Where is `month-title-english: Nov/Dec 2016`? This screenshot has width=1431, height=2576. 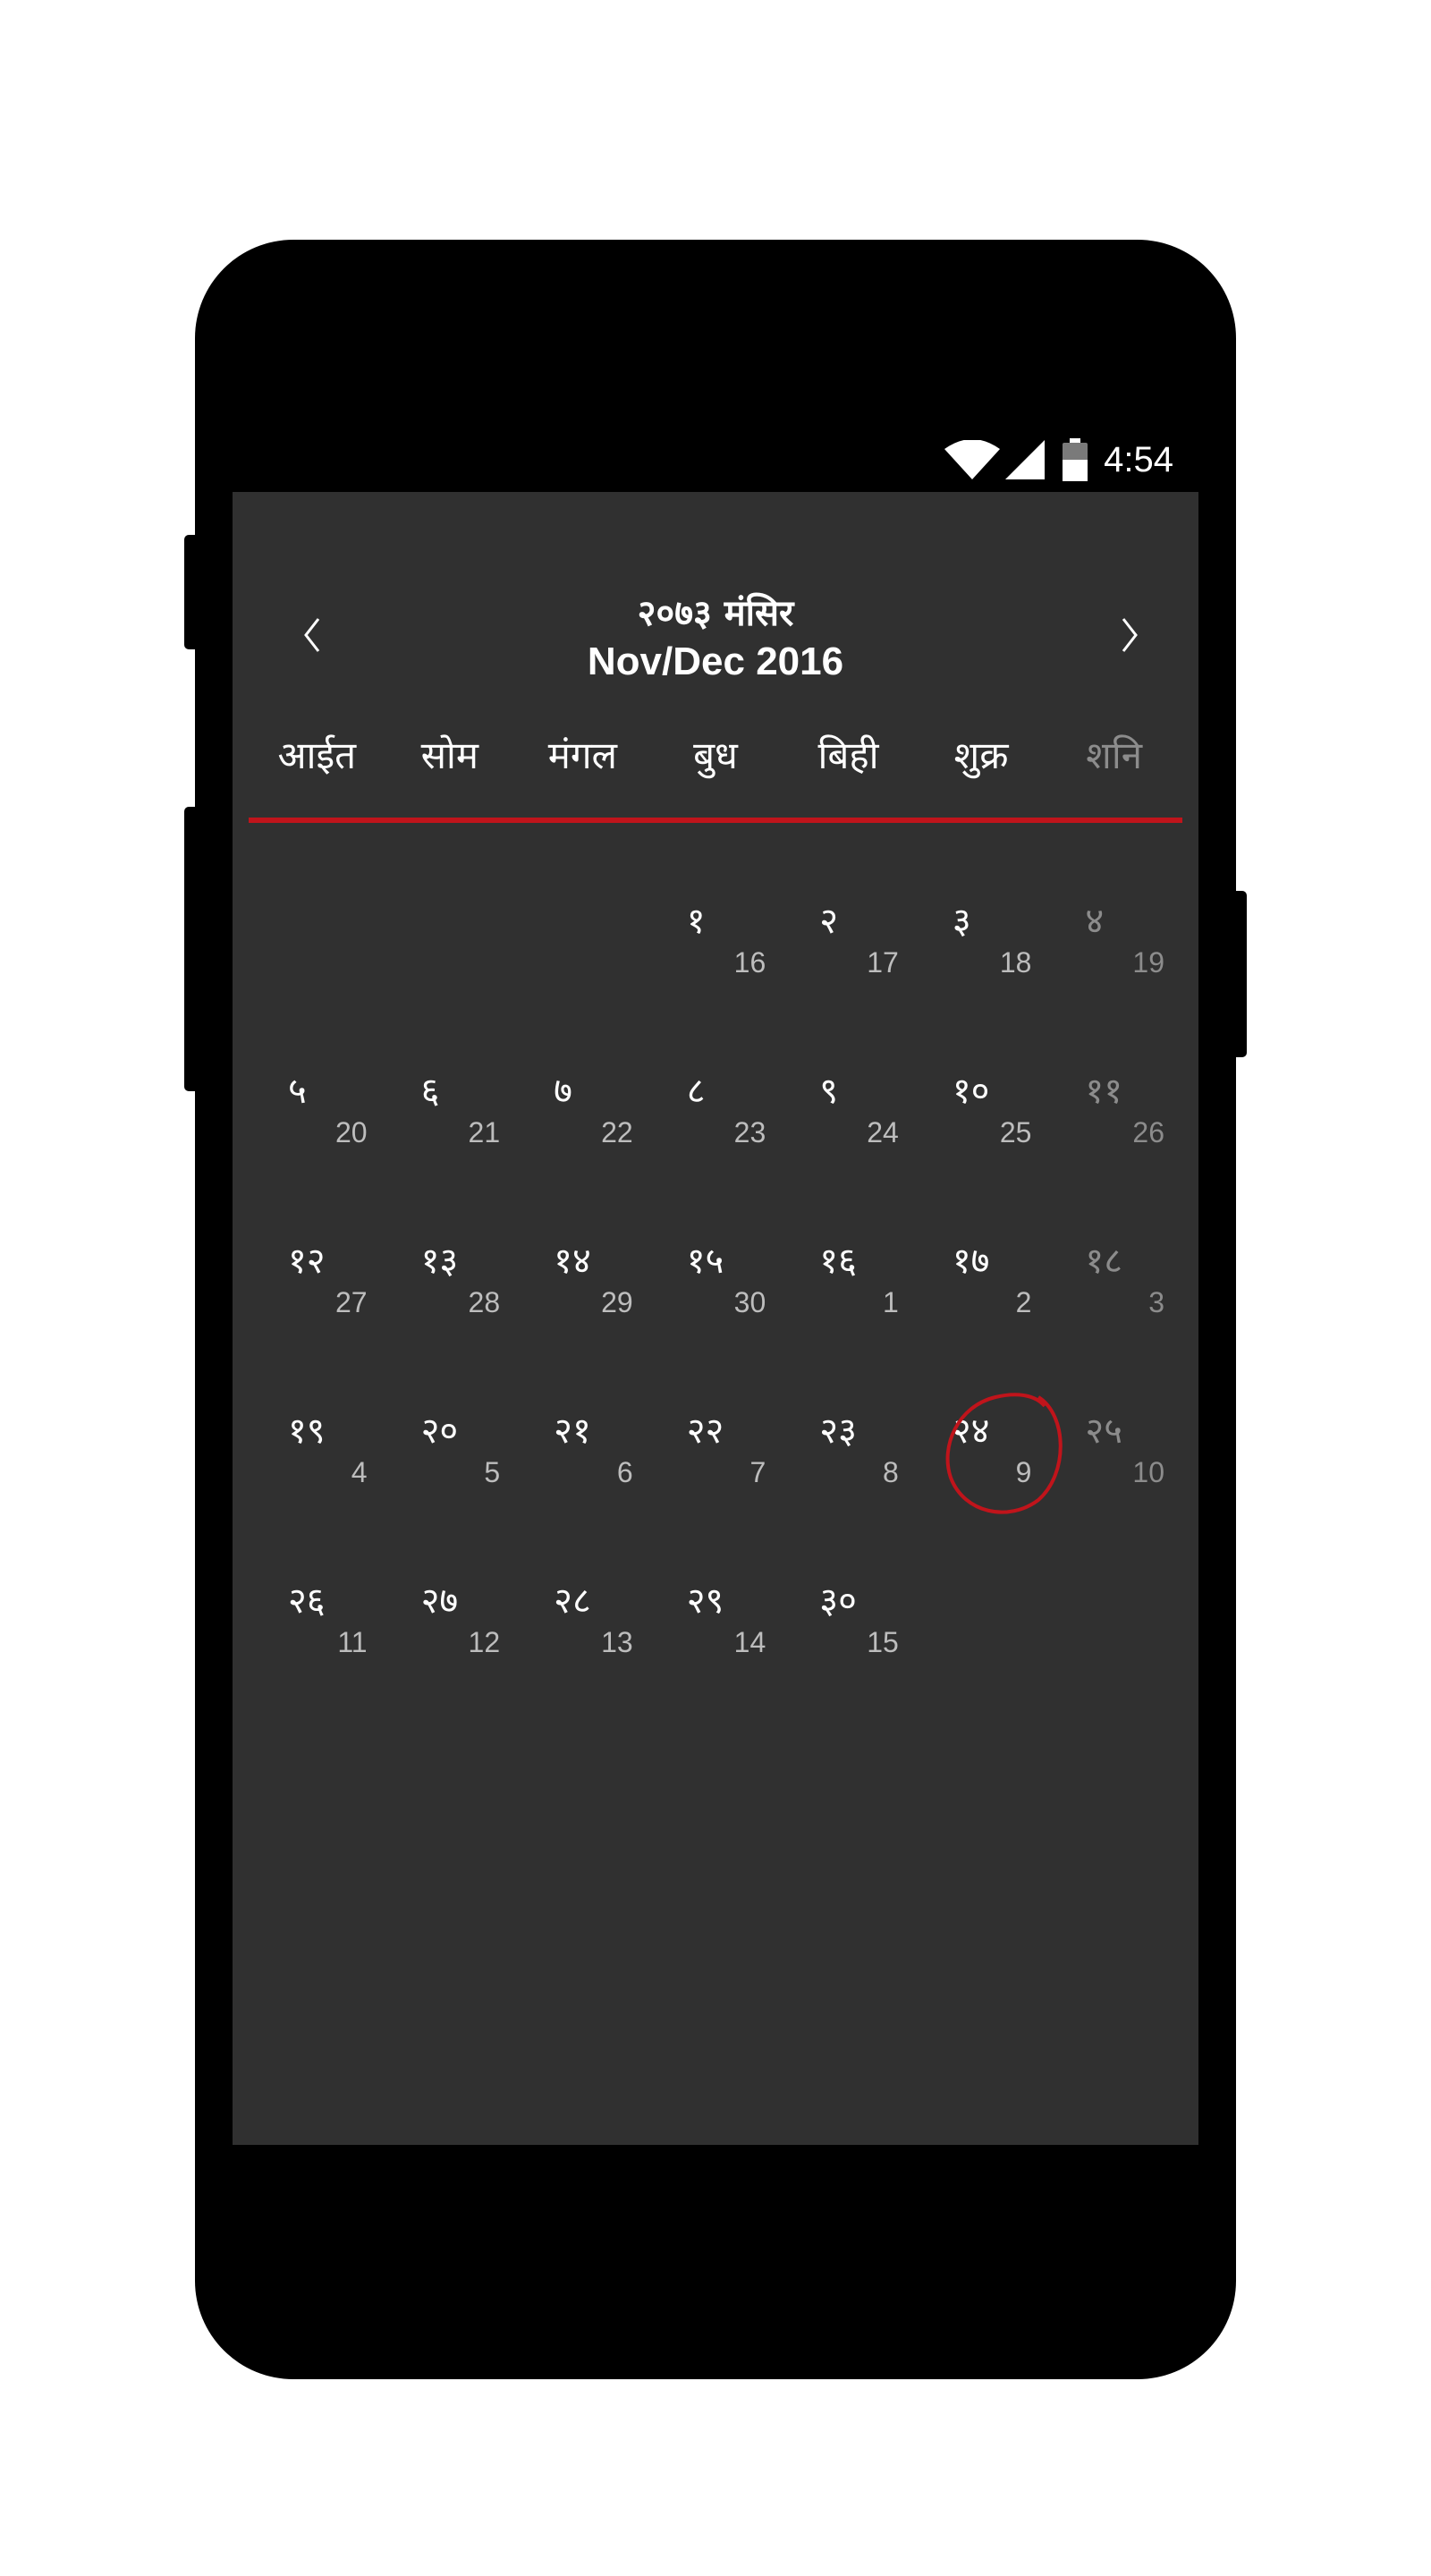
month-title-english: Nov/Dec 2016 is located at coordinates (716, 661).